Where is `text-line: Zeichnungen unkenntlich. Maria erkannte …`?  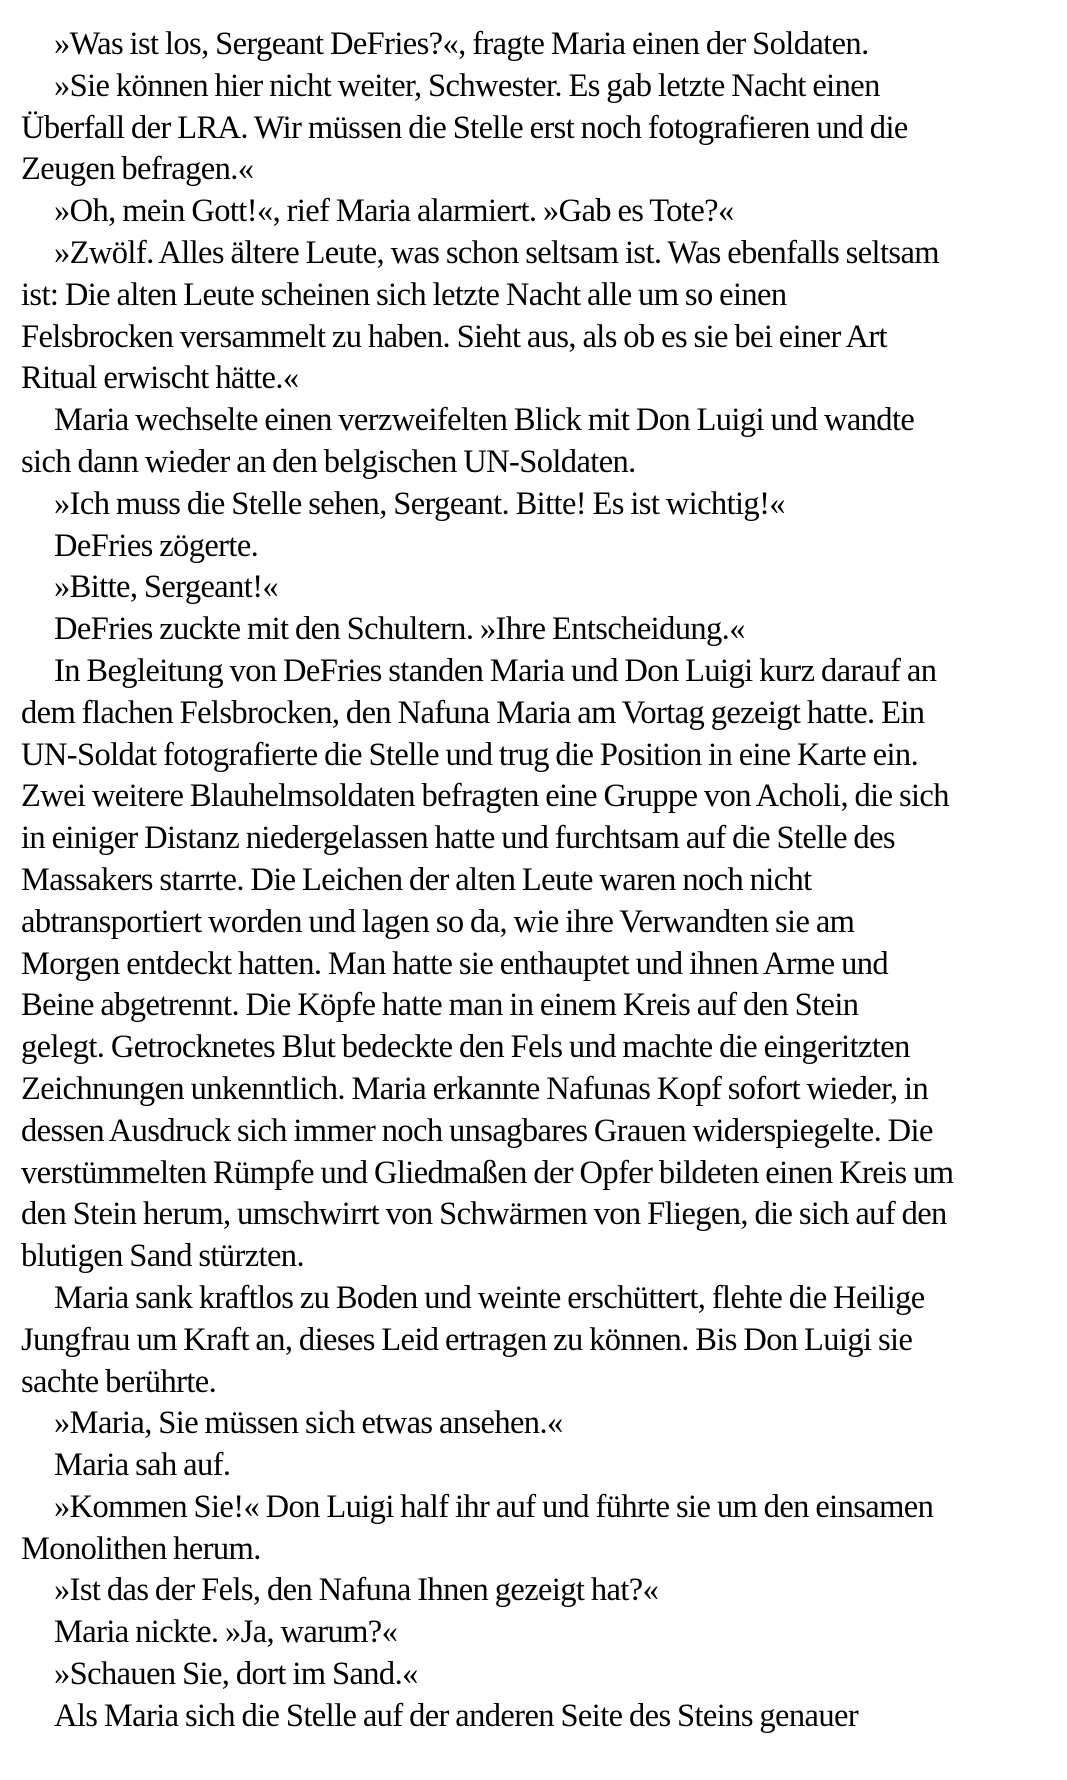 text-line: Zeichnungen unkenntlich. Maria erkannte … is located at coordinates (475, 1088).